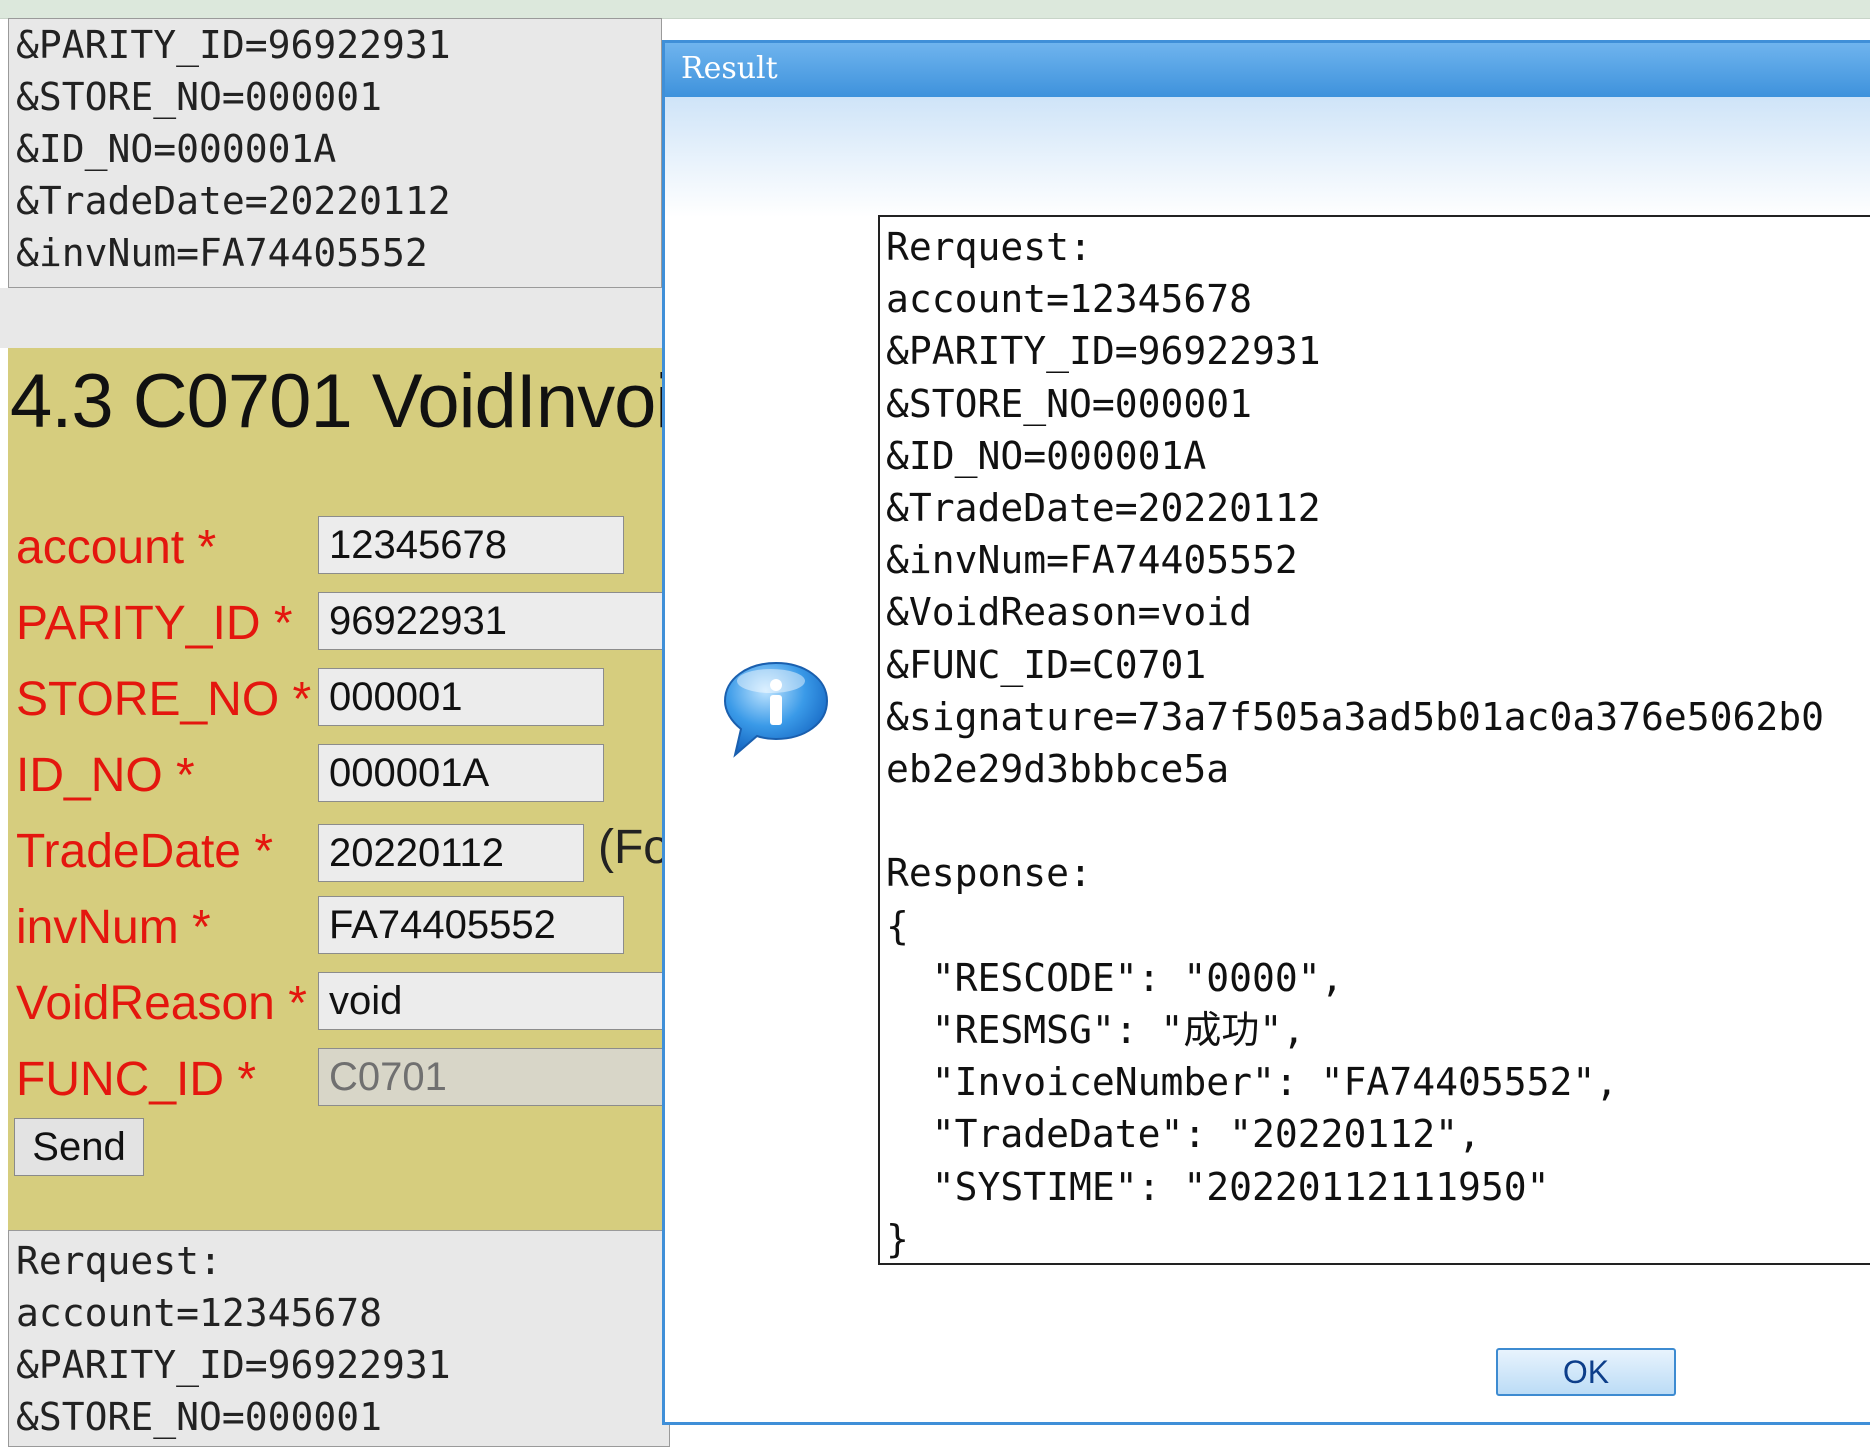 The width and height of the screenshot is (1870, 1447). What do you see at coordinates (1092, 560) in the screenshot?
I see `message-line: &invNum=FA74405552` at bounding box center [1092, 560].